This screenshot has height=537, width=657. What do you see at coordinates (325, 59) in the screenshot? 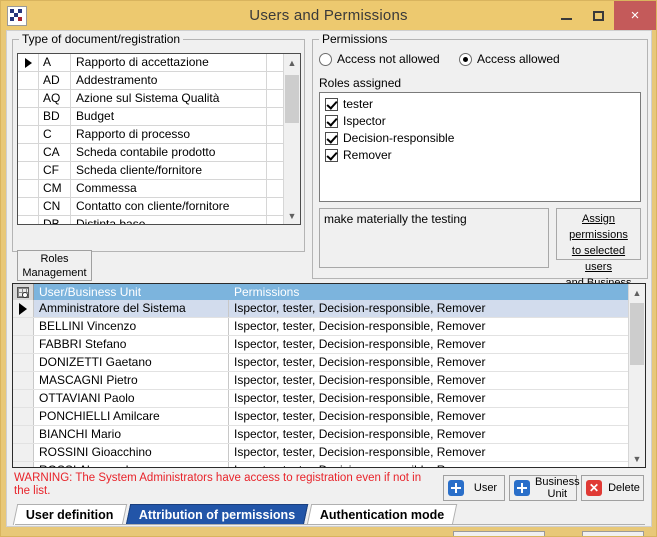
I see `radio-not-allowed-icon` at bounding box center [325, 59].